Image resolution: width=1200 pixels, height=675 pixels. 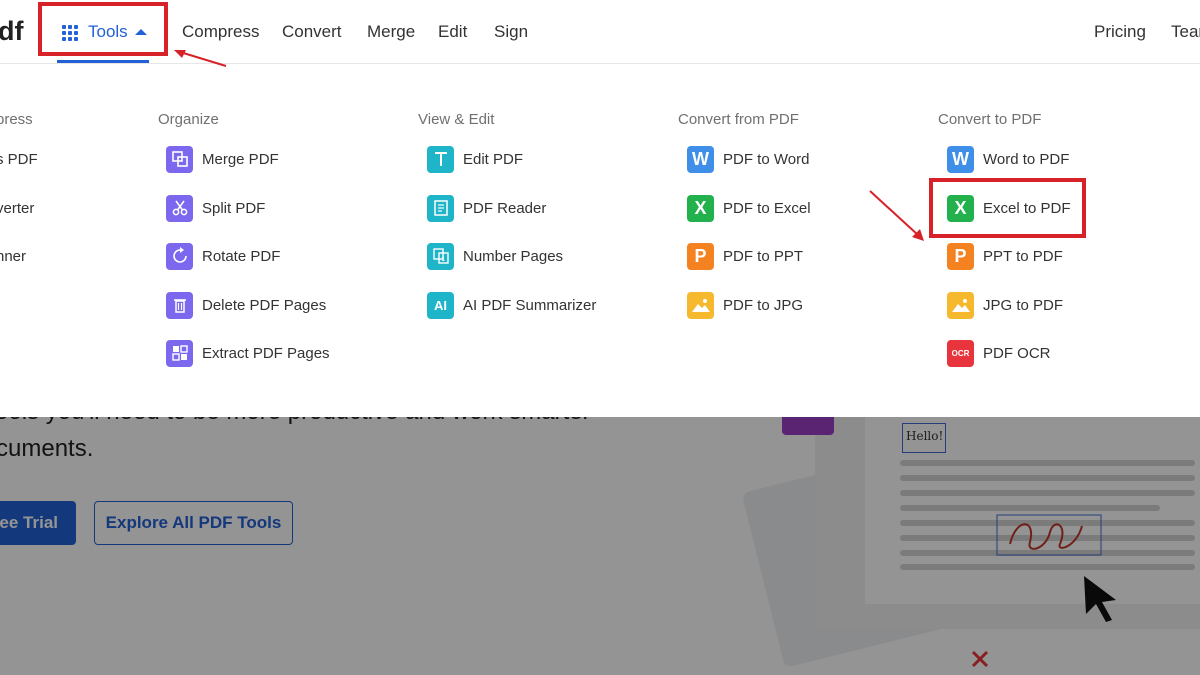 What do you see at coordinates (443, 260) in the screenshot?
I see `svg-text: 1` at bounding box center [443, 260].